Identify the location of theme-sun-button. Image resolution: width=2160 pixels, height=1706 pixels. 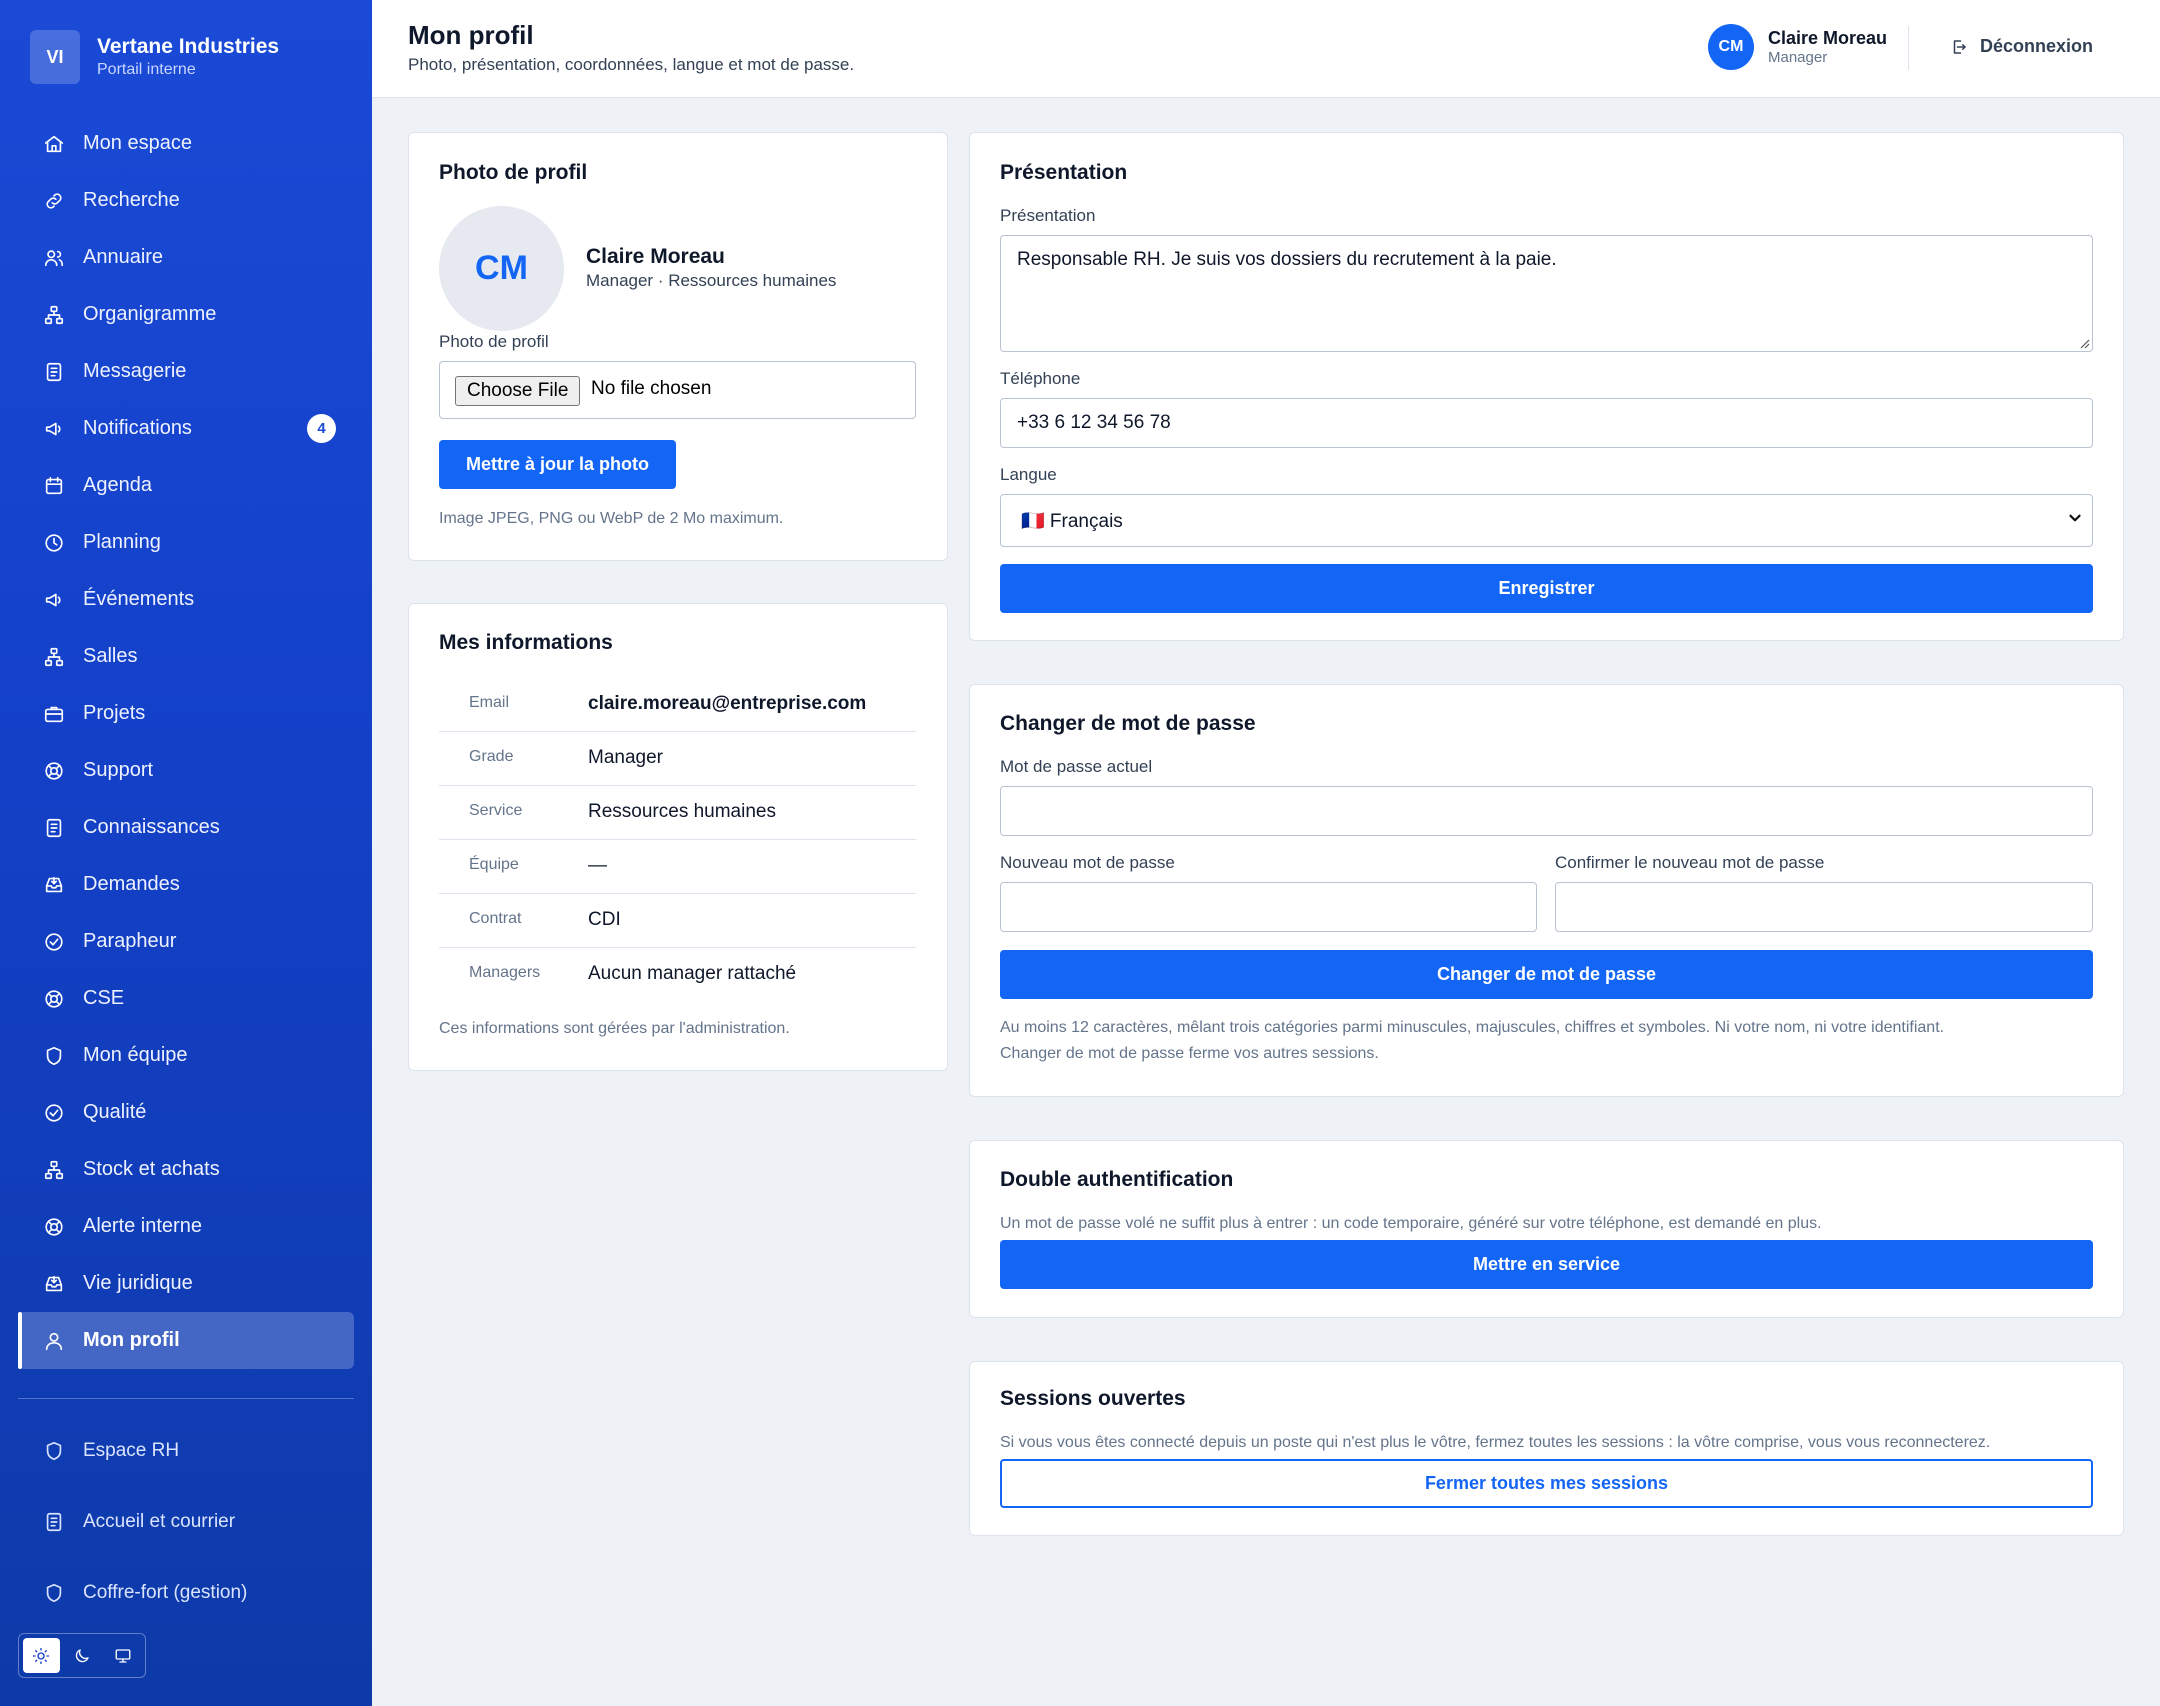
(41, 1655).